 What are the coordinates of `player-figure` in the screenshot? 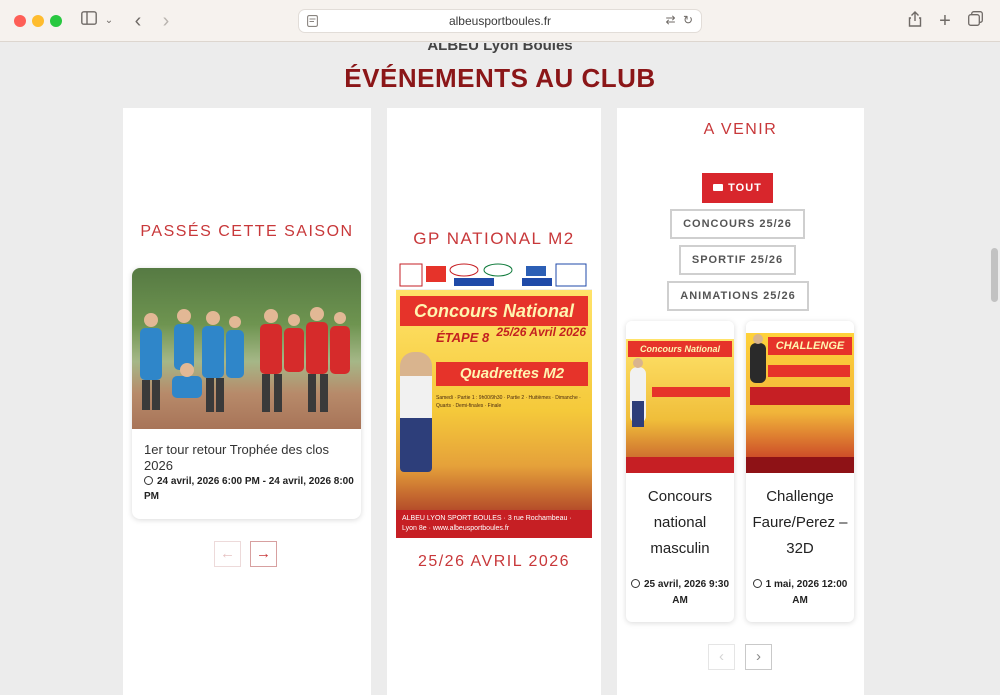 It's located at (416, 412).